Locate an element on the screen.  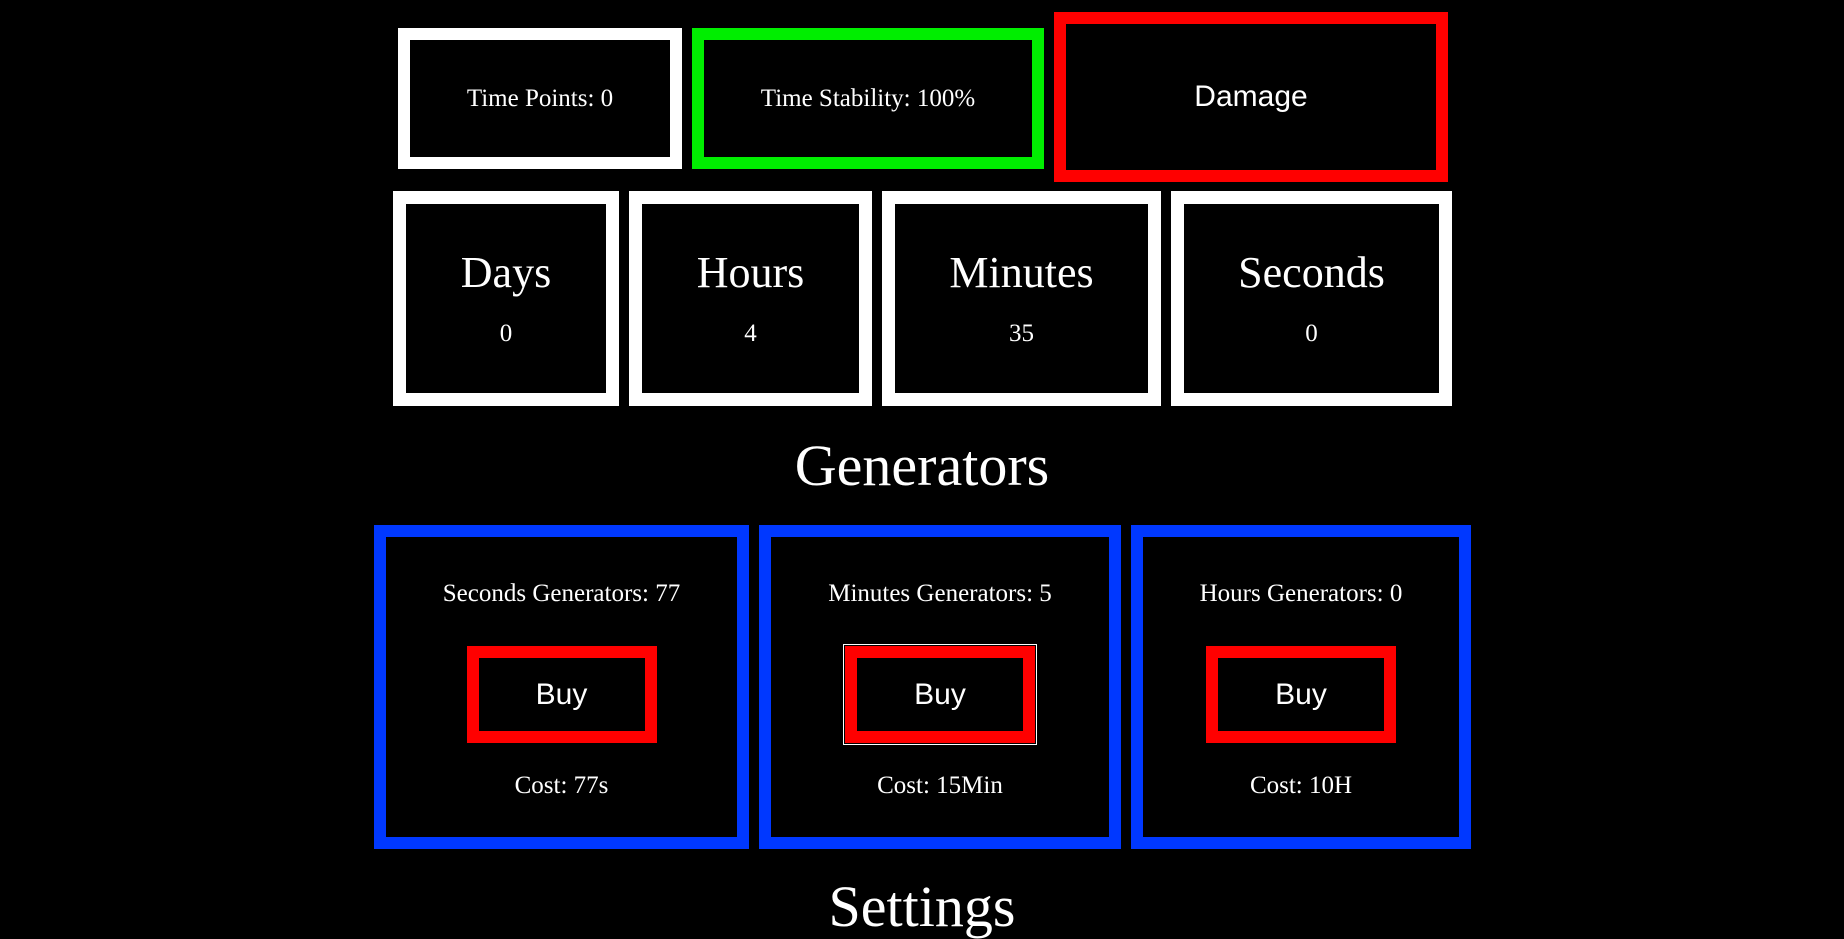
generators-heading: Generators is located at coordinates (922, 465).